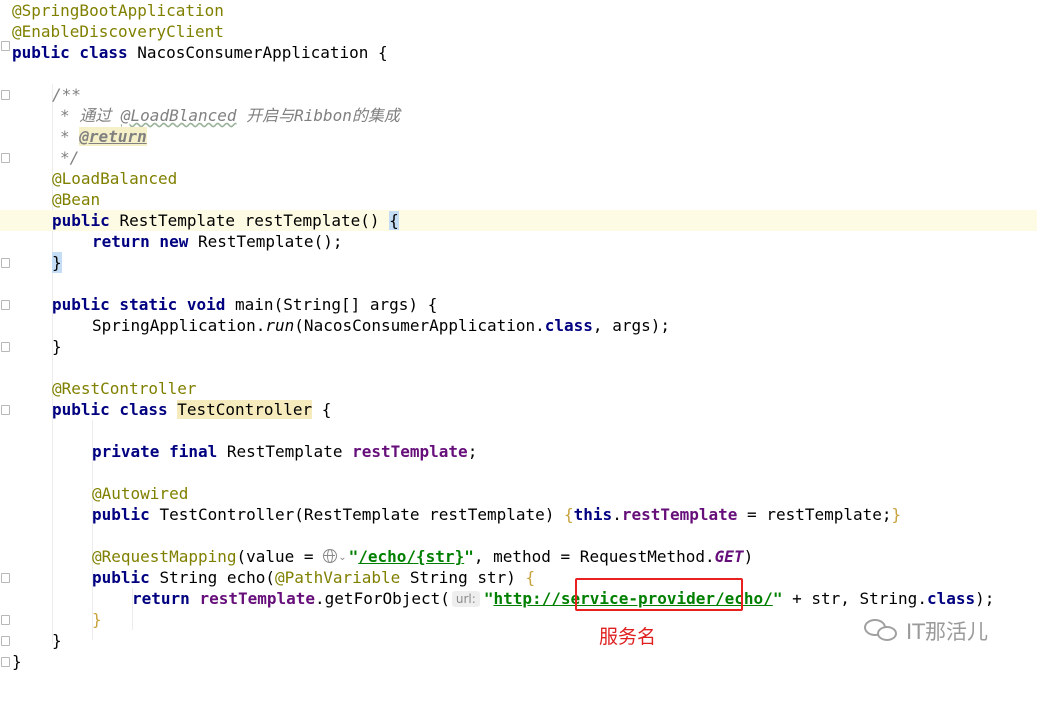 The height and width of the screenshot is (714, 1037). I want to click on chevron-down-icon: ⌄, so click(342, 557).